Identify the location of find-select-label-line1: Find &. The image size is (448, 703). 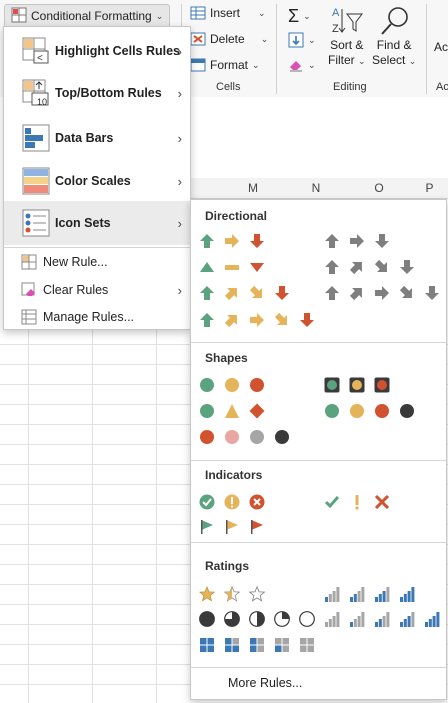
(394, 45).